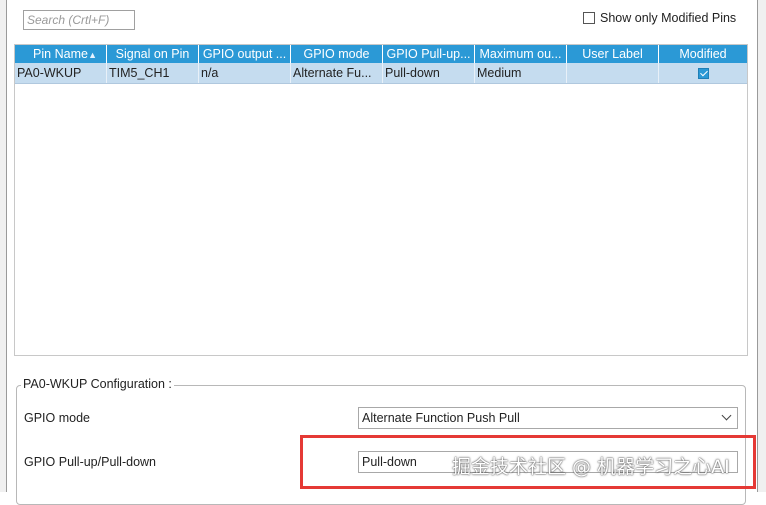 The height and width of the screenshot is (505, 766). Describe the element at coordinates (57, 418) in the screenshot. I see `gpio-mode-label: GPIO mode` at that location.